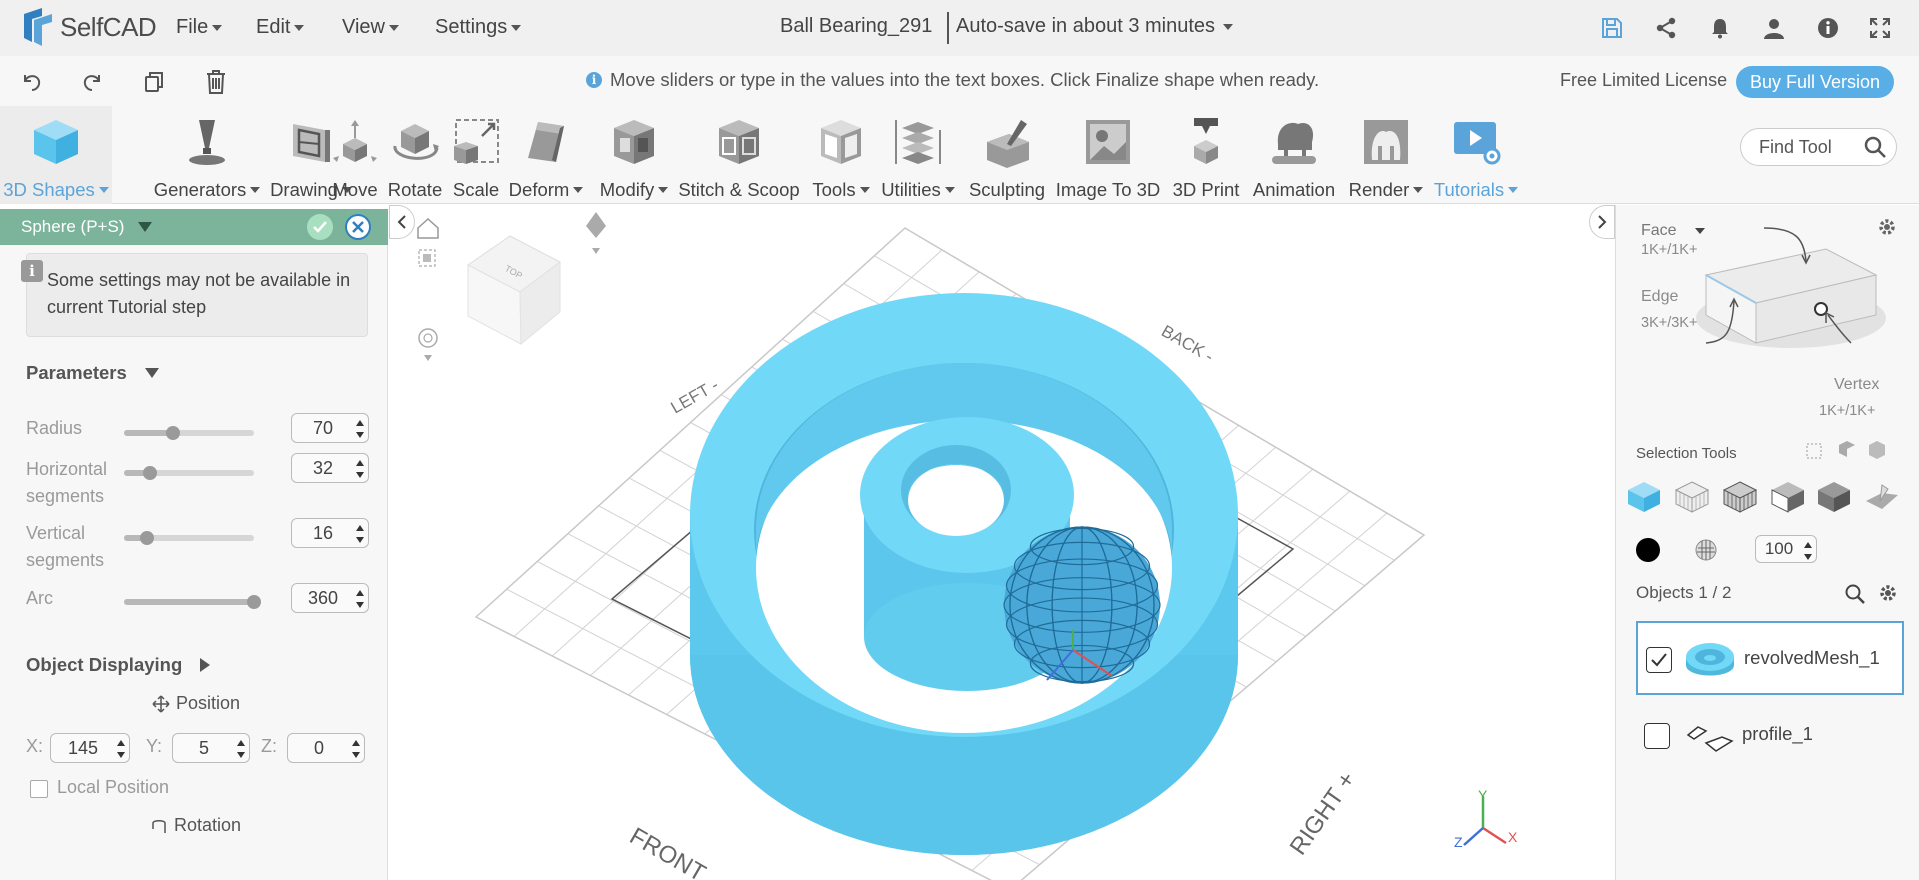 This screenshot has height=880, width=1919. I want to click on position-y-input: 5, so click(211, 748).